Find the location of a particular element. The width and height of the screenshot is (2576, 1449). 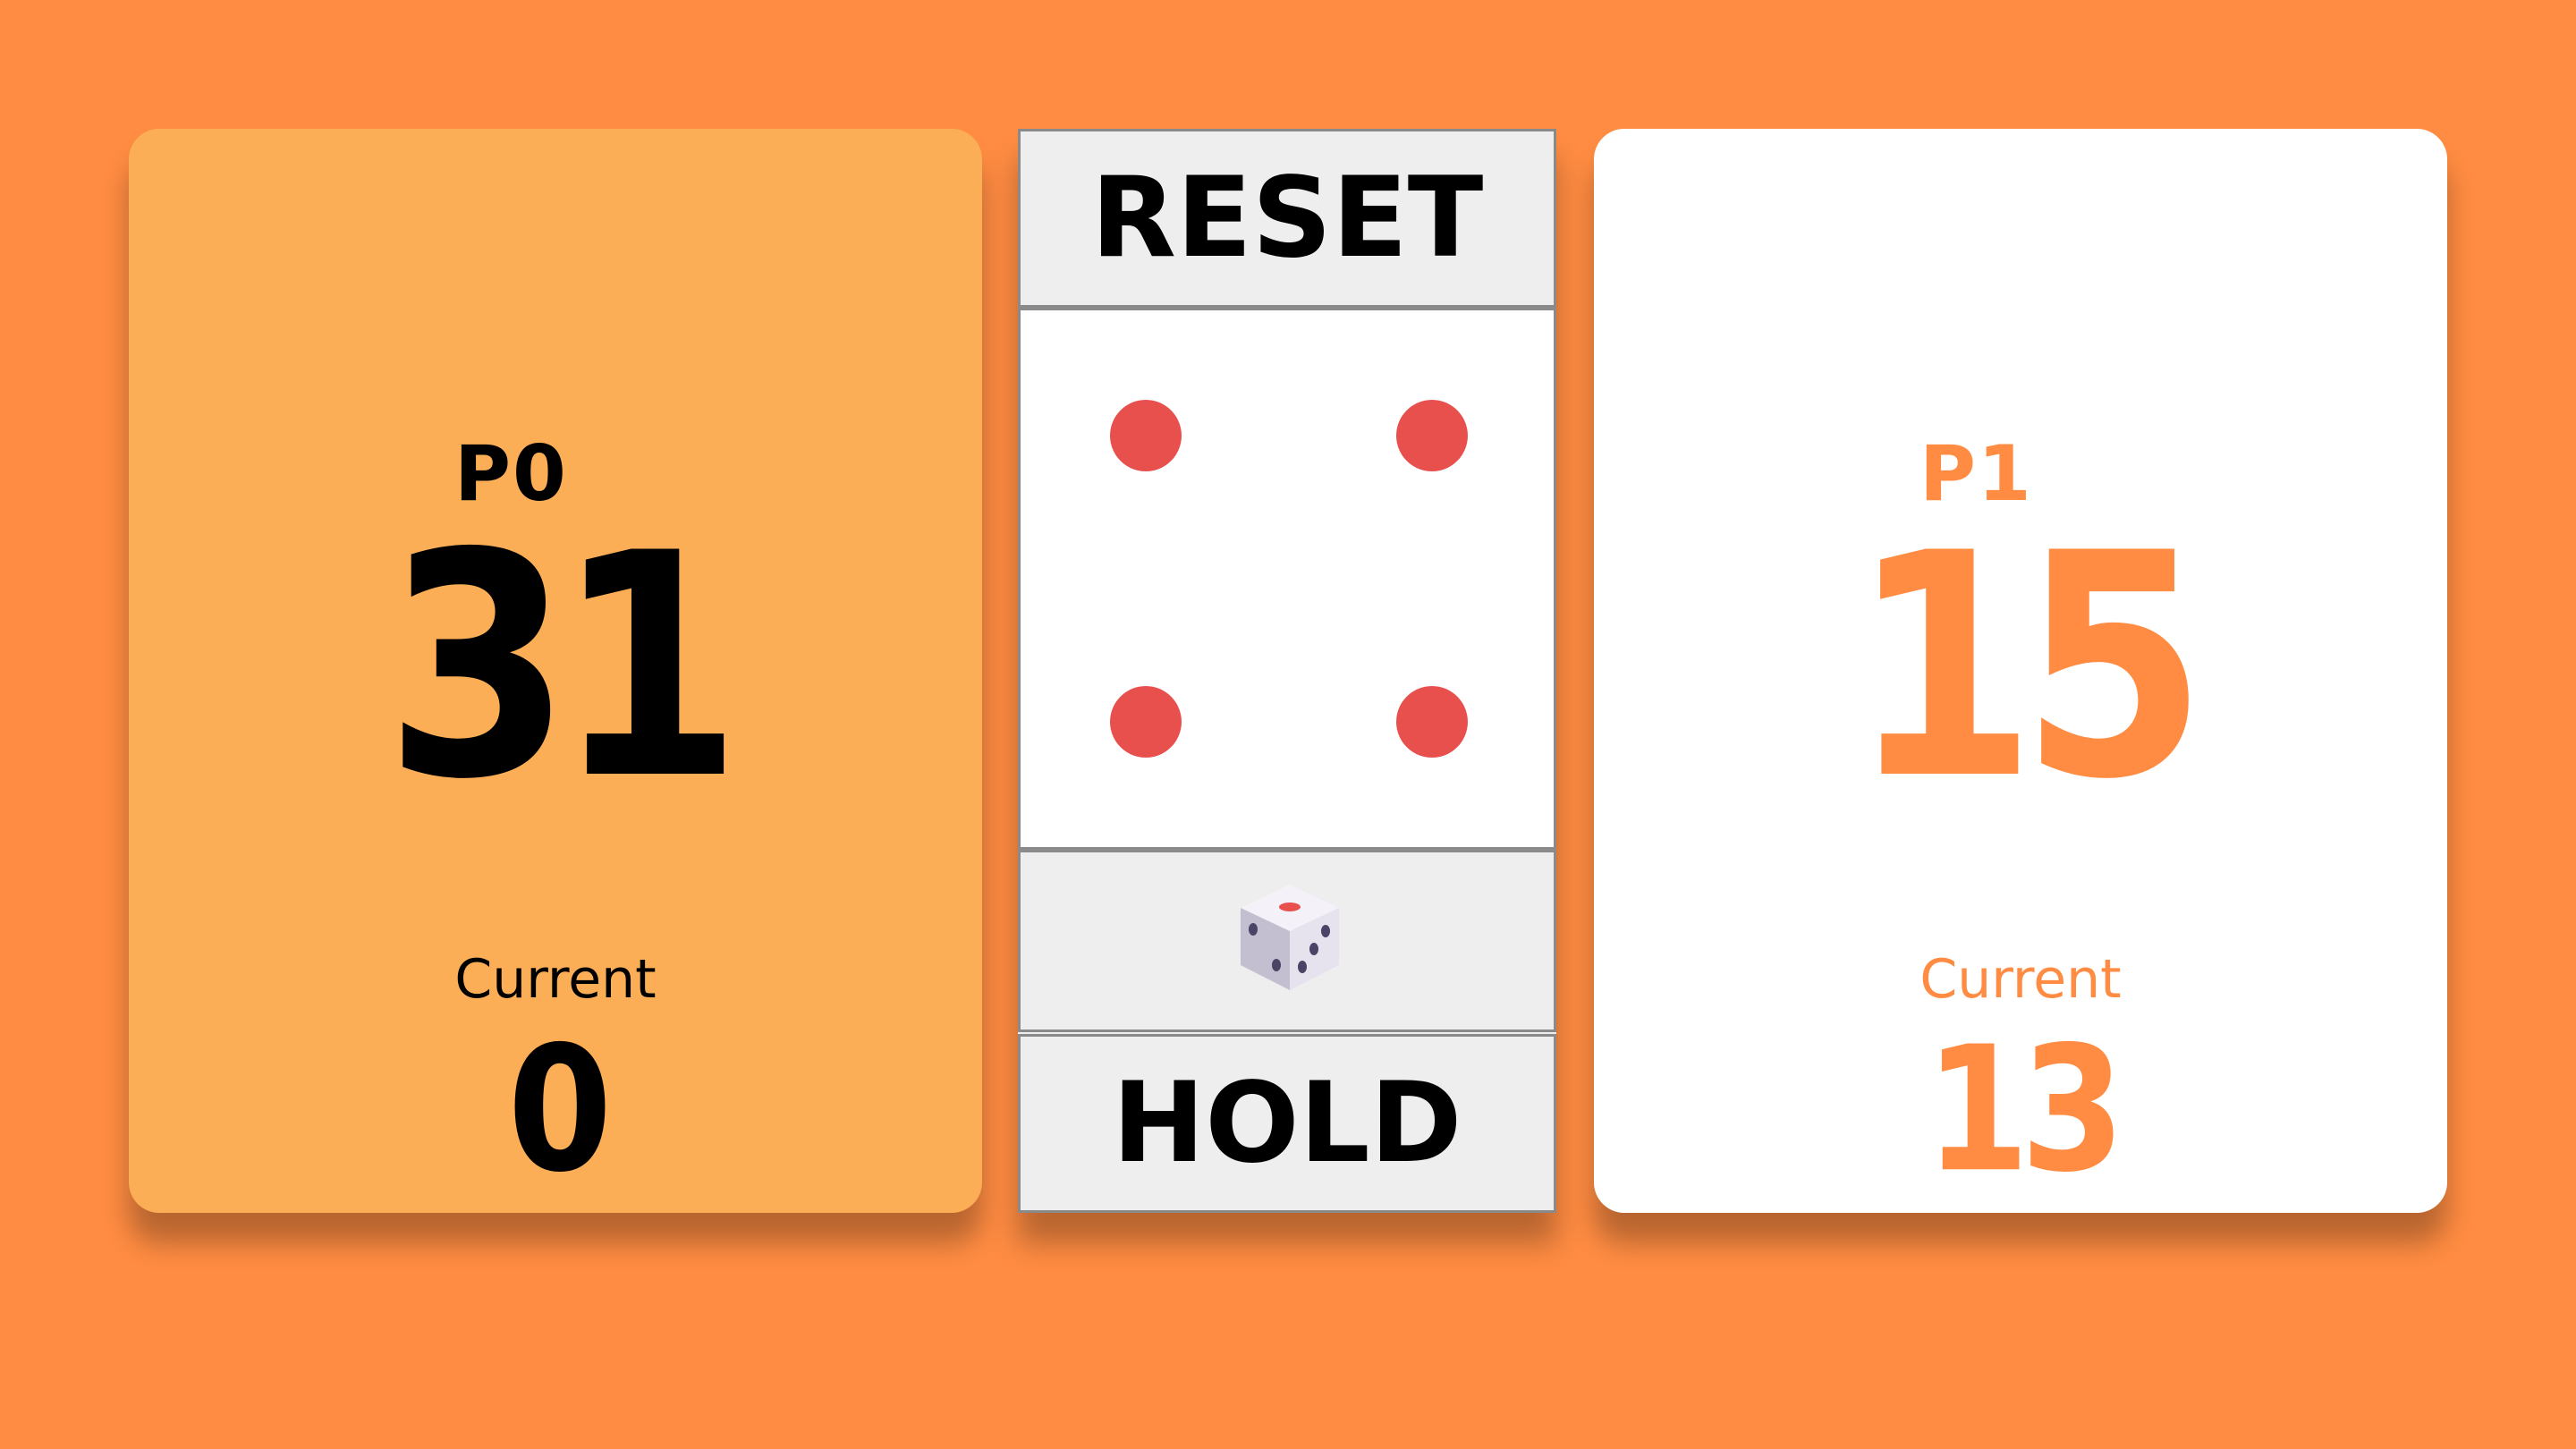

current-score: 13 is located at coordinates (2025, 1109).